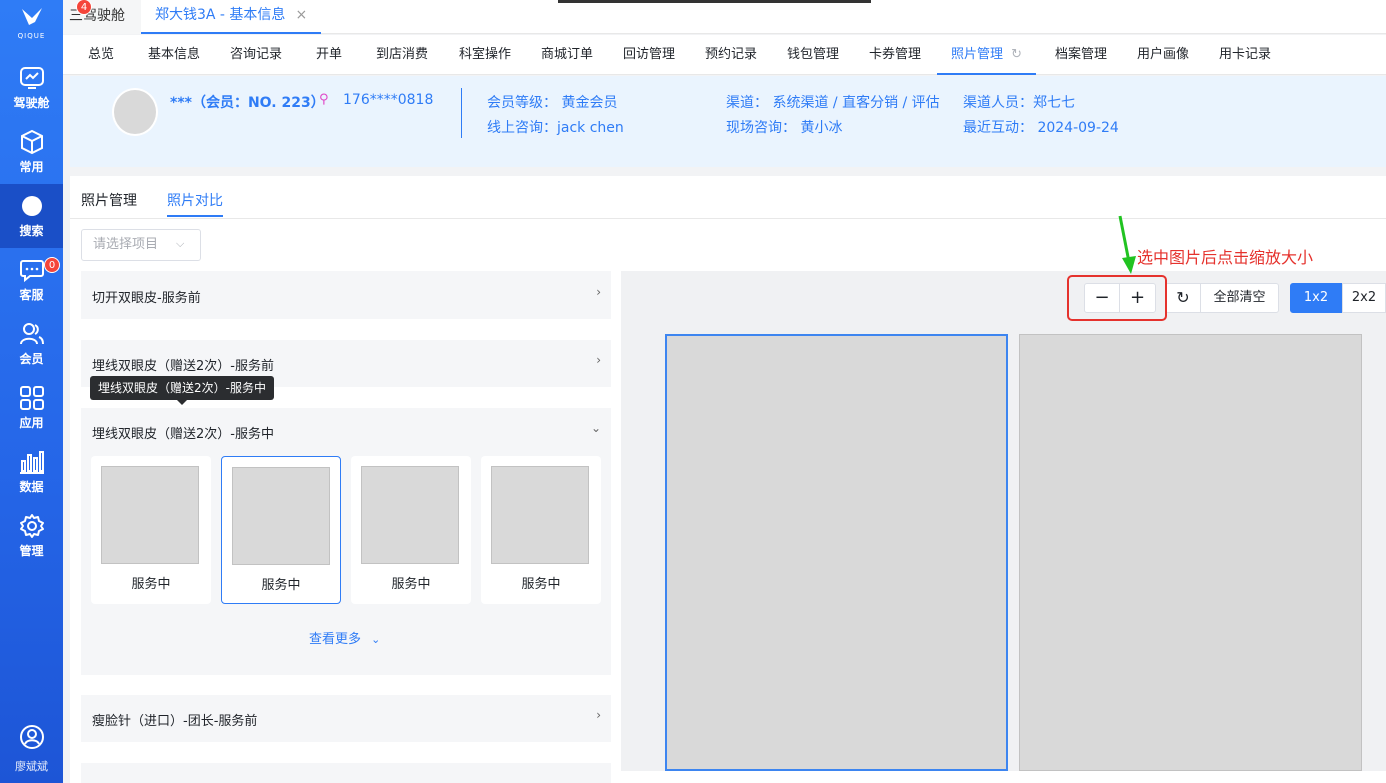 Image resolution: width=1386 pixels, height=783 pixels. What do you see at coordinates (31, 526) in the screenshot?
I see `gear-icon` at bounding box center [31, 526].